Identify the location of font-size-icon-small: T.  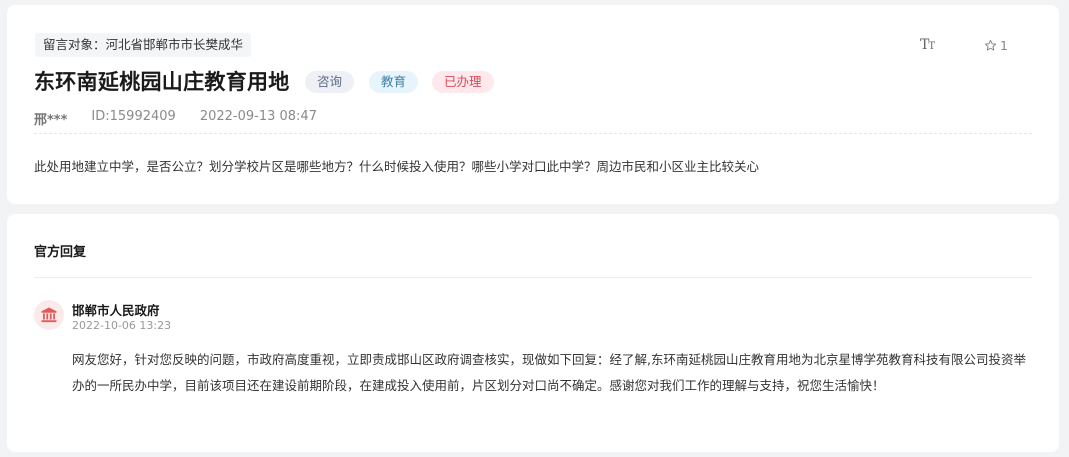
(931, 46).